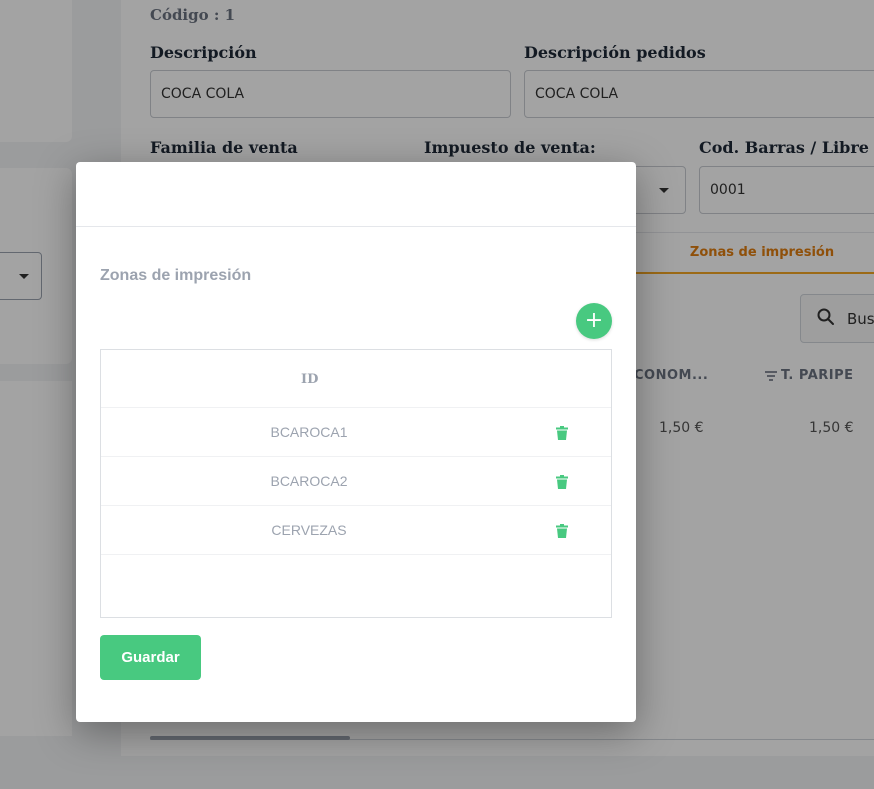 The height and width of the screenshot is (789, 874). Describe the element at coordinates (594, 321) in the screenshot. I see `add-zone-button: +` at that location.